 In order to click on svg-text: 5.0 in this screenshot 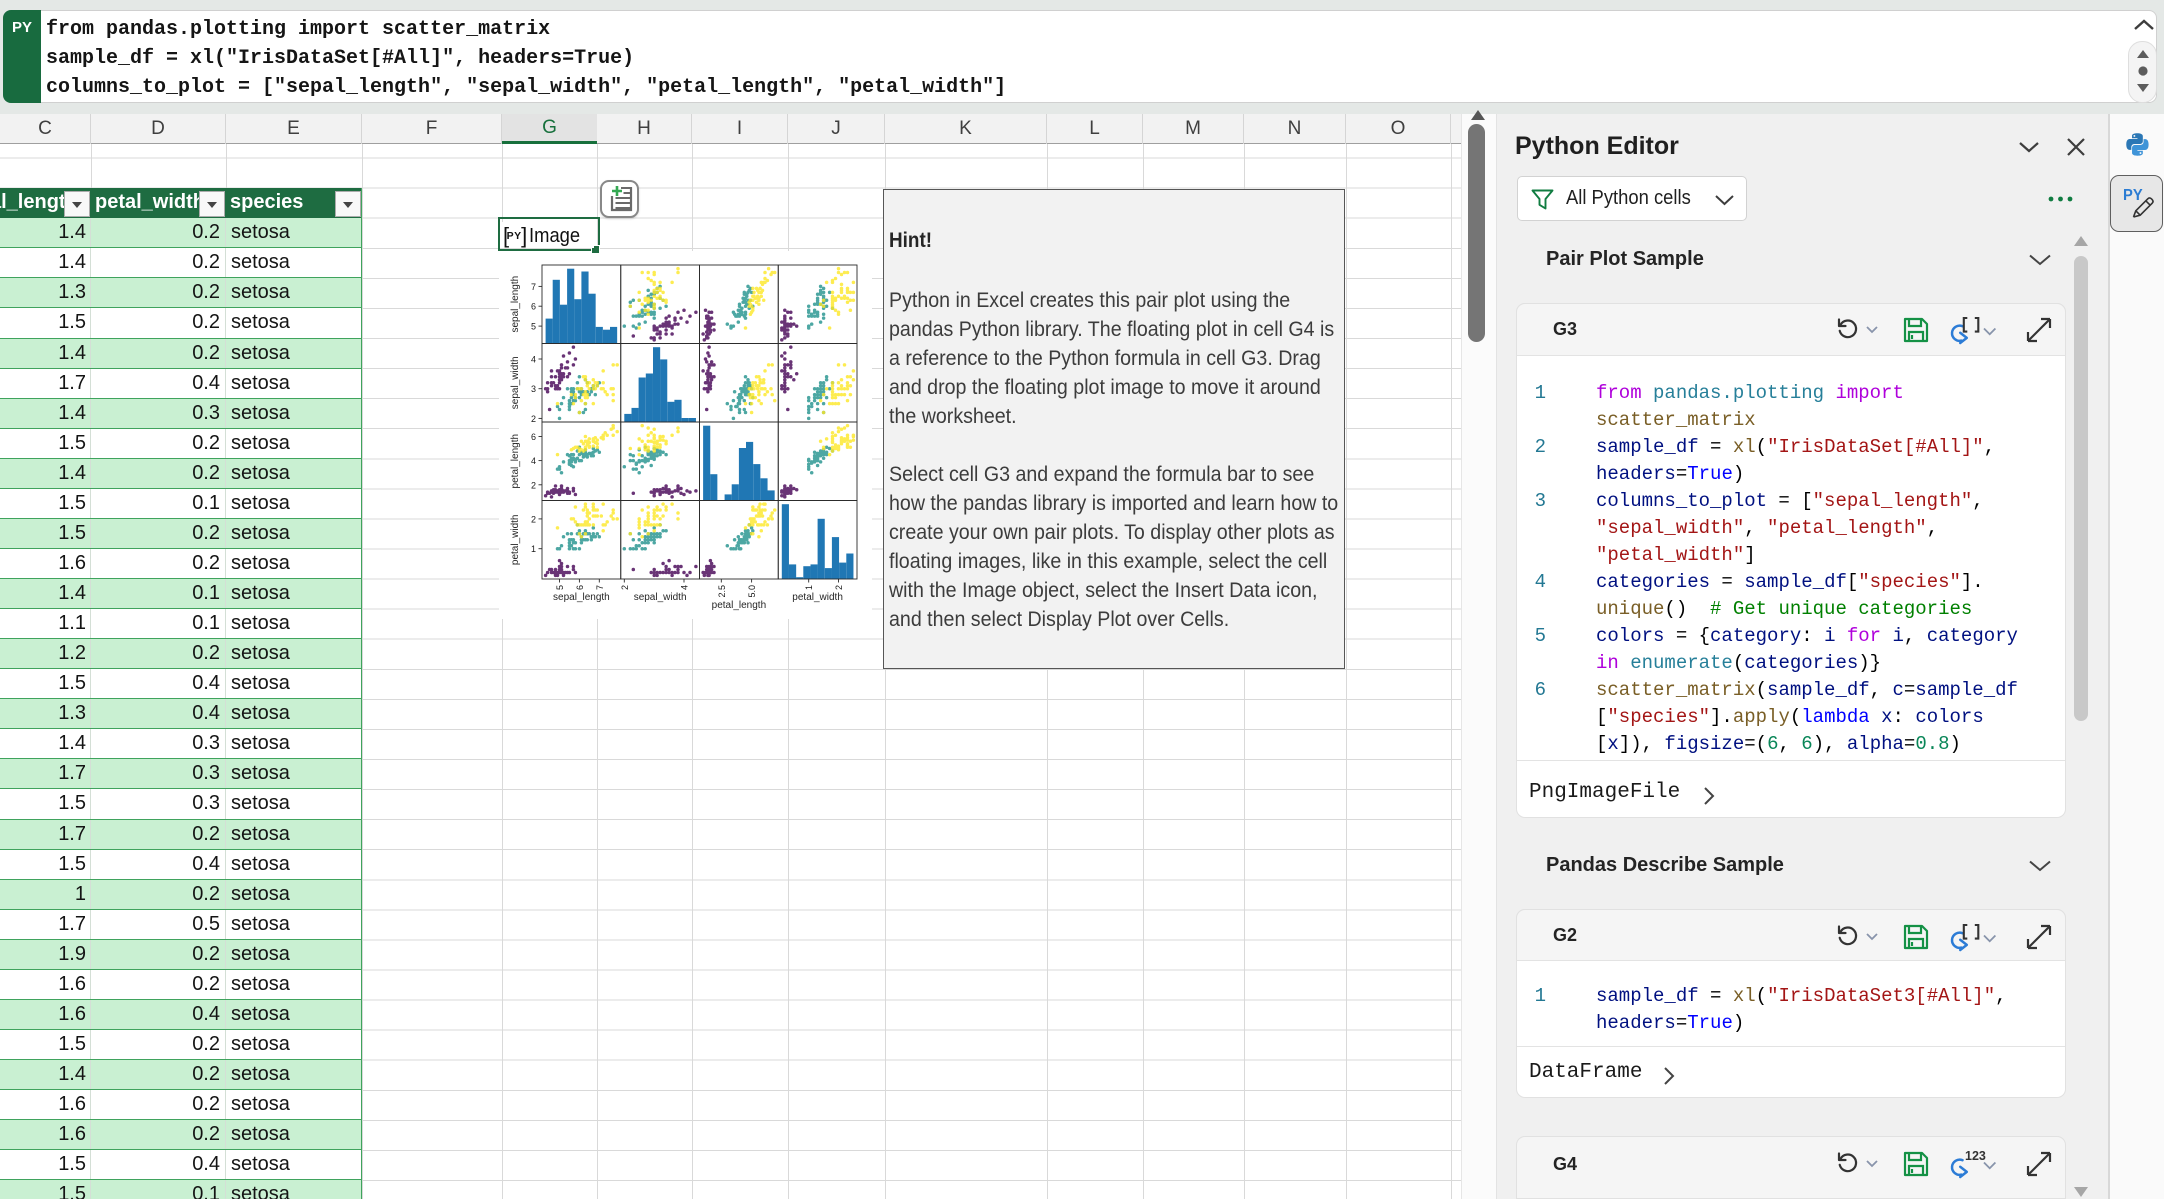, I will do `click(752, 591)`.